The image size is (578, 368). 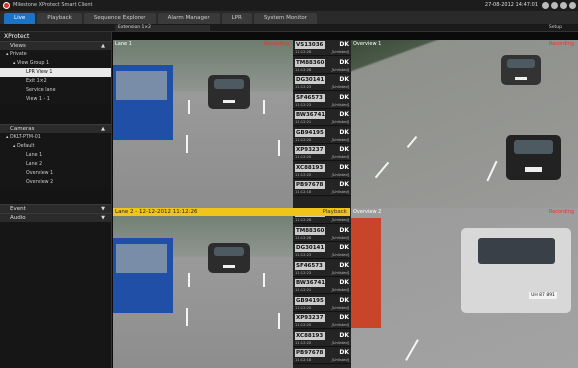 What do you see at coordinates (41, 90) in the screenshot?
I see `tree-label: Service lane` at bounding box center [41, 90].